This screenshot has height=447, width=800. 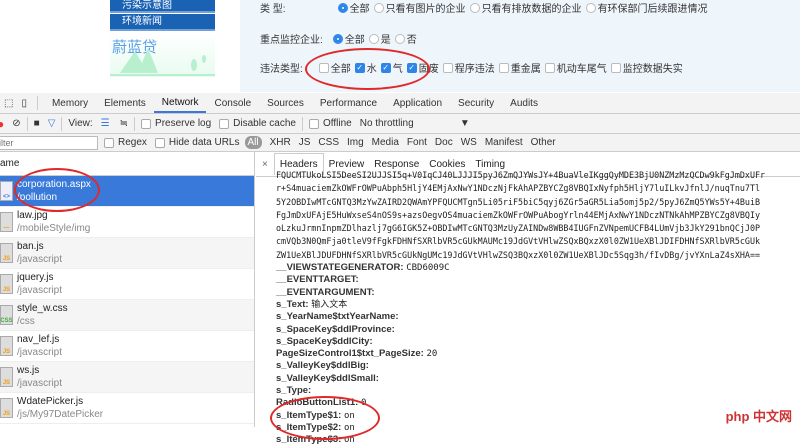 I want to click on type-option-label: 只看有图片的企业, so click(x=425, y=9).